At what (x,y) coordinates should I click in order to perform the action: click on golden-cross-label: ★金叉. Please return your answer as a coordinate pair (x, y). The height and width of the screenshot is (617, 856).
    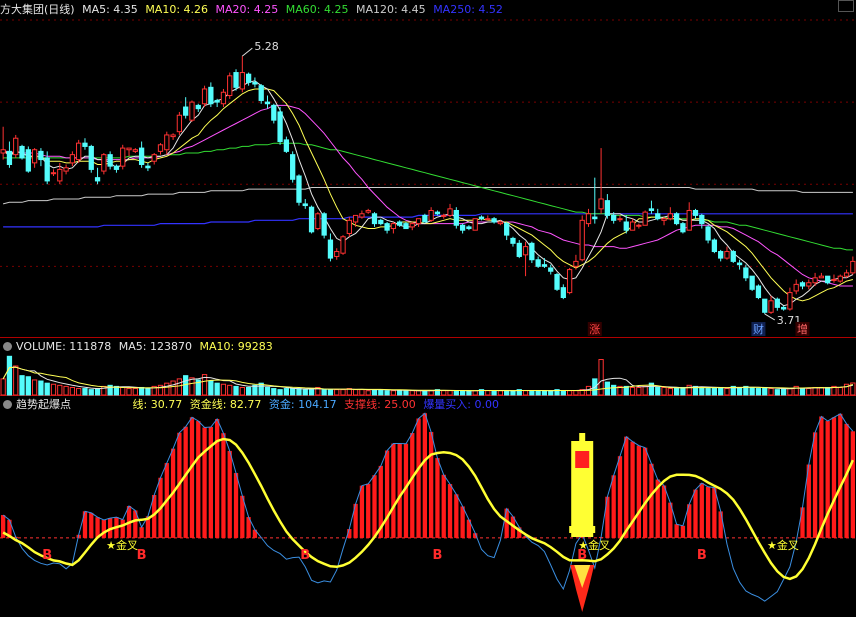
    Looking at the image, I should click on (594, 545).